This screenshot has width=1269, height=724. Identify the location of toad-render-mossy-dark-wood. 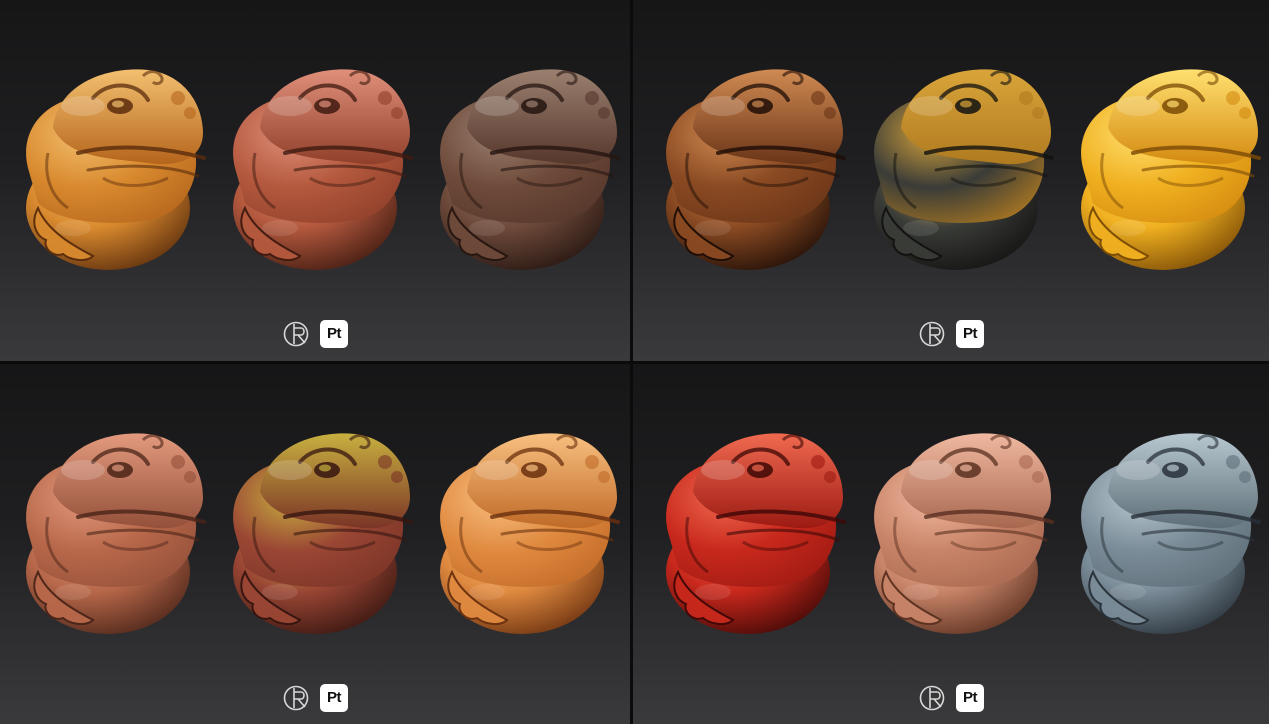
(522, 165).